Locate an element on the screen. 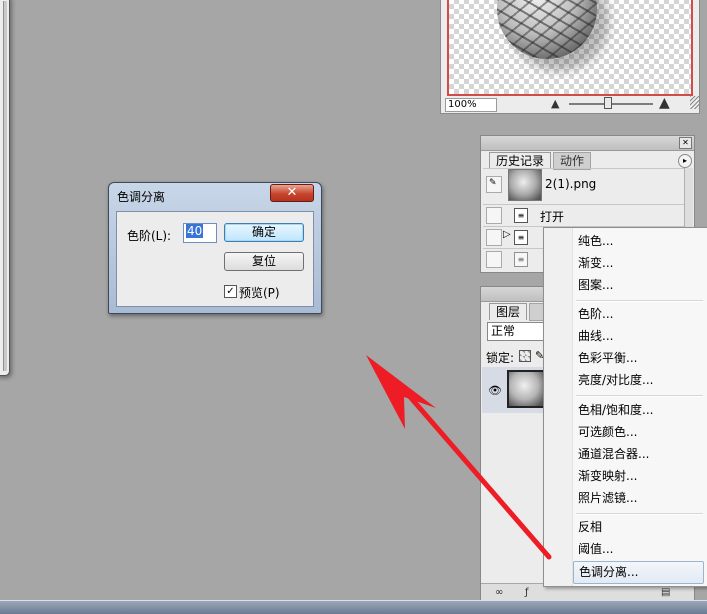 This screenshot has width=707, height=614. arrow-shaft is located at coordinates (473, 470).